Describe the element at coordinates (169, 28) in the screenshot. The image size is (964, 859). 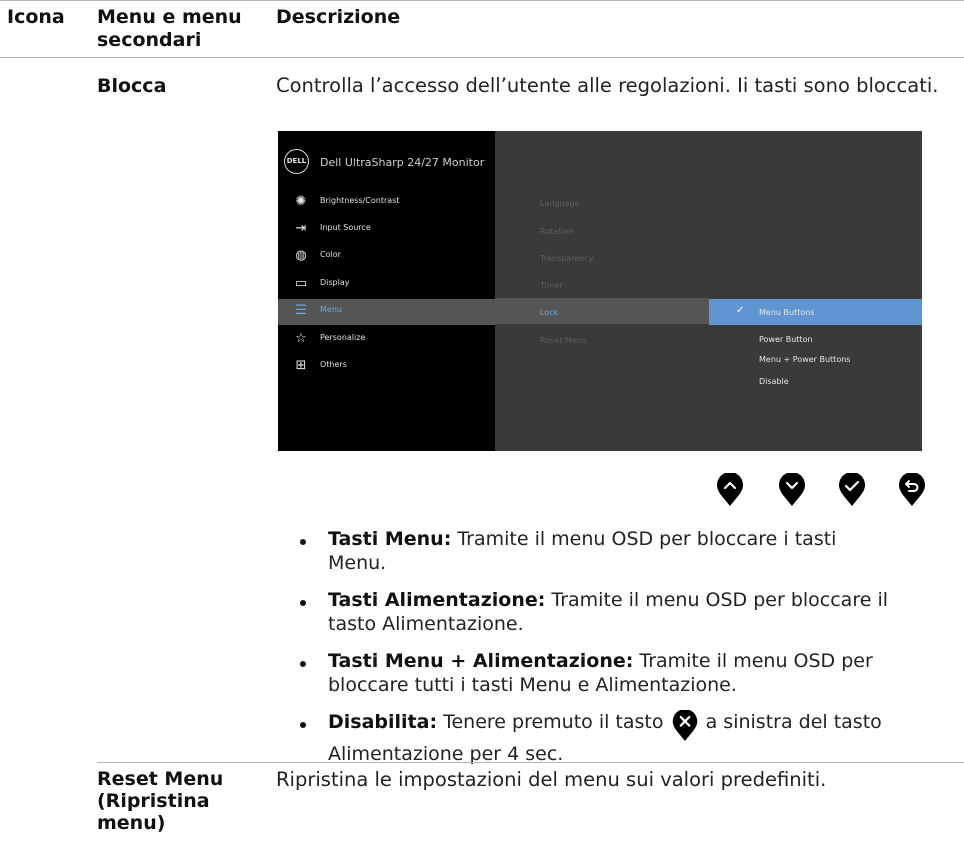
I see `header-menu: Menu e menu secondari` at that location.